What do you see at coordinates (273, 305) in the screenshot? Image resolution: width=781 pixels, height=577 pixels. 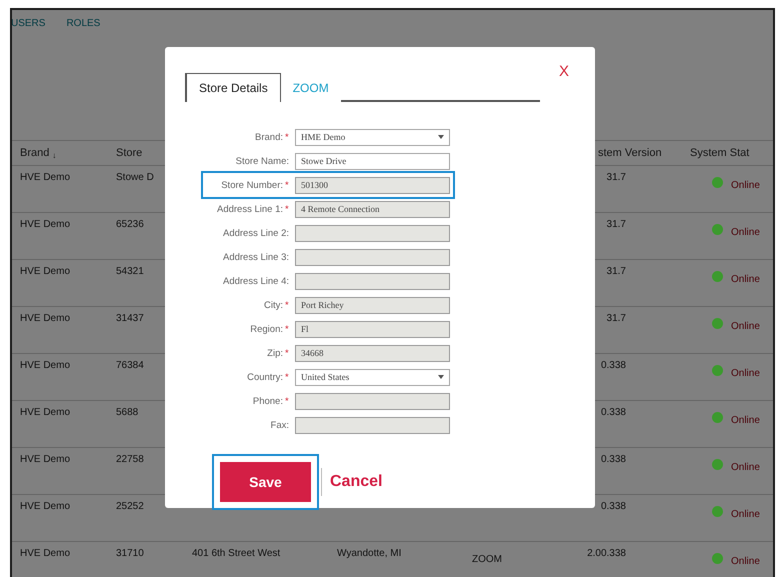 I see `field-label: City:` at bounding box center [273, 305].